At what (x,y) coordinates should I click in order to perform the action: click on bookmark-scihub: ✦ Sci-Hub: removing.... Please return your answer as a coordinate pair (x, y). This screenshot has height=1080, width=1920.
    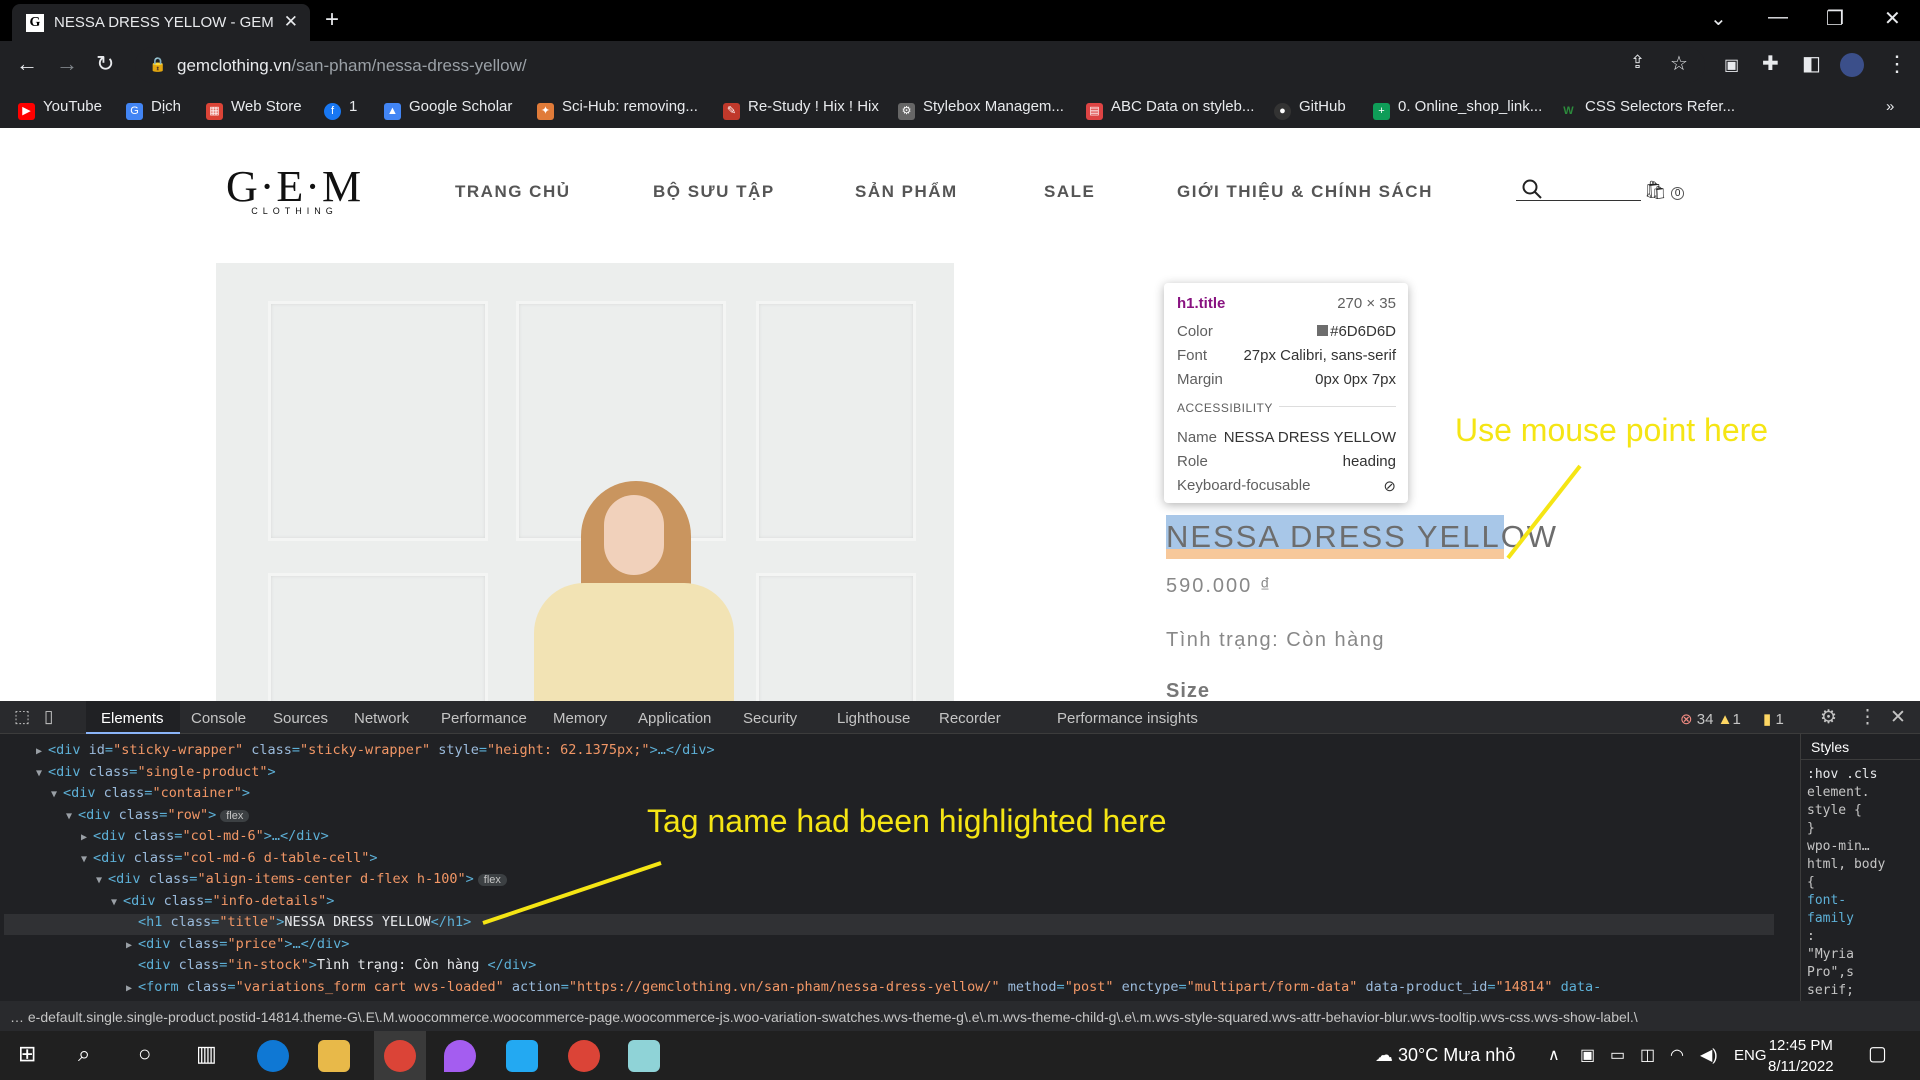
    Looking at the image, I should click on (617, 109).